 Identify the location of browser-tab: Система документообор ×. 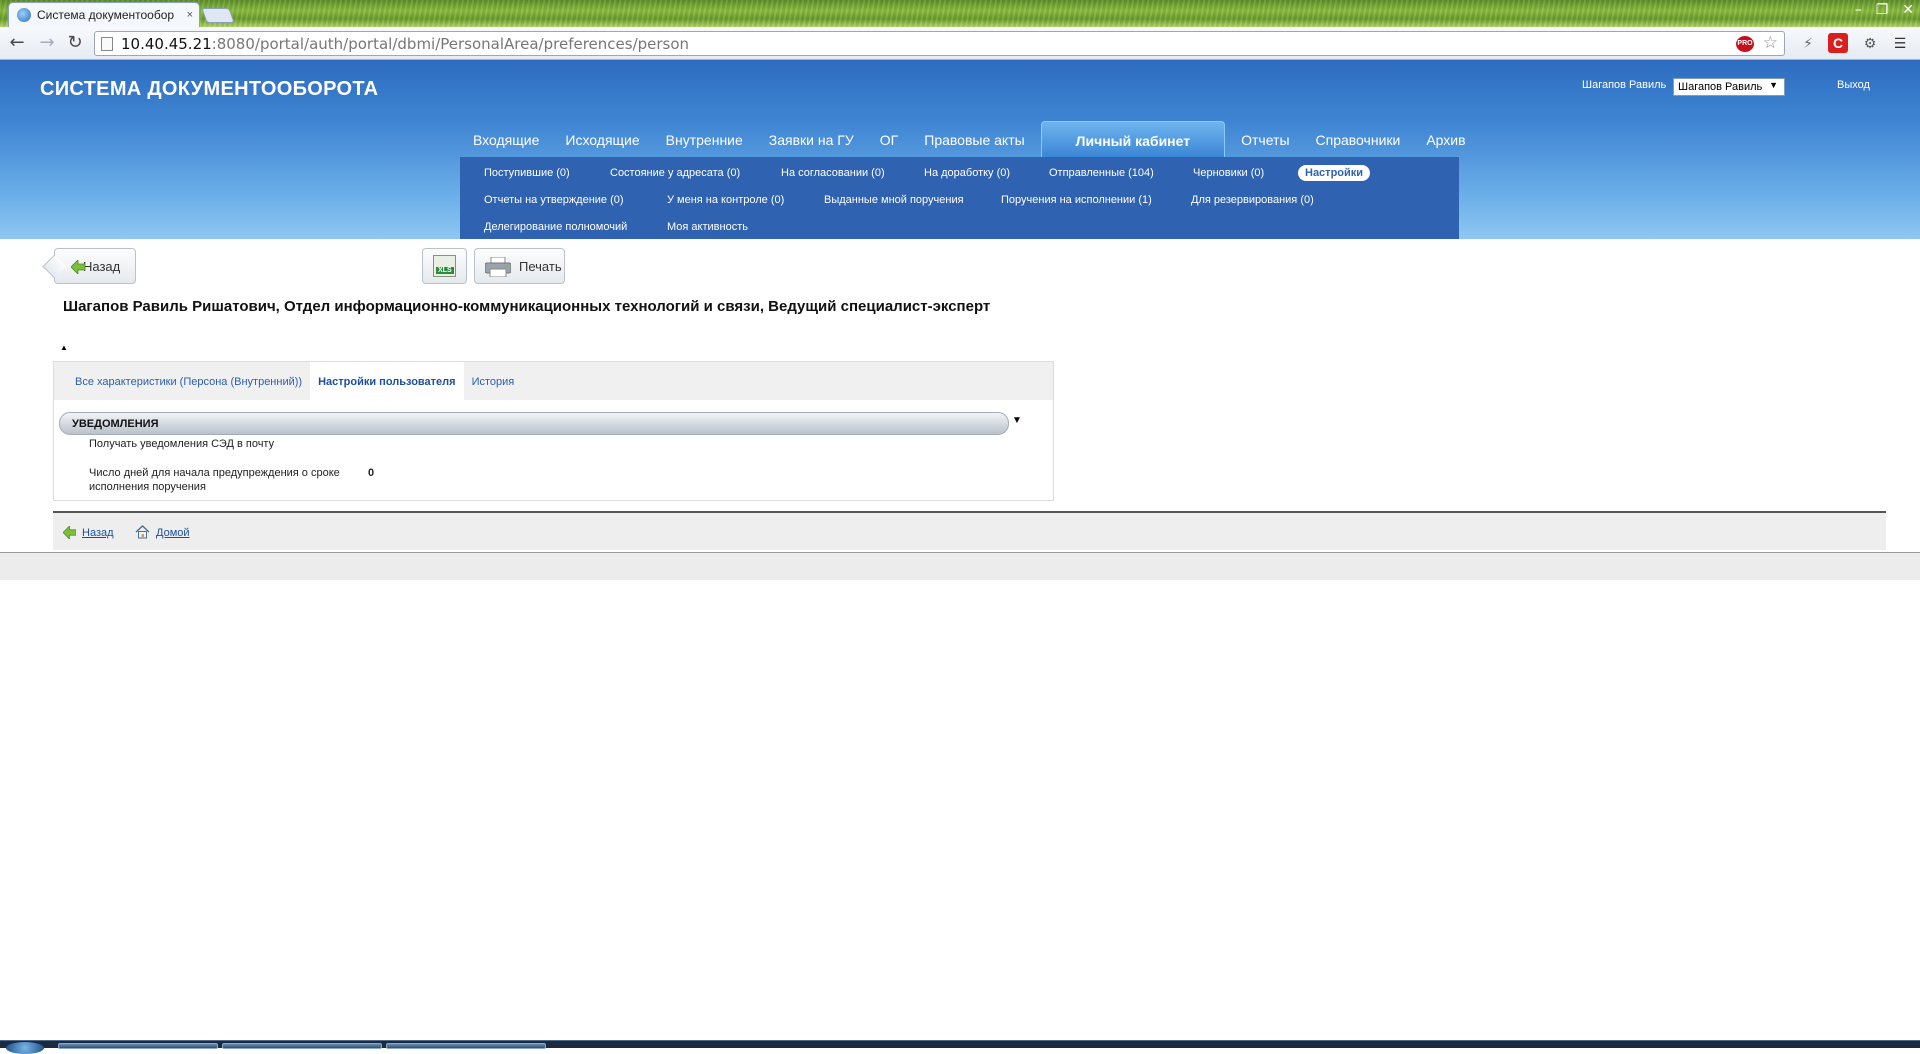
(104, 14).